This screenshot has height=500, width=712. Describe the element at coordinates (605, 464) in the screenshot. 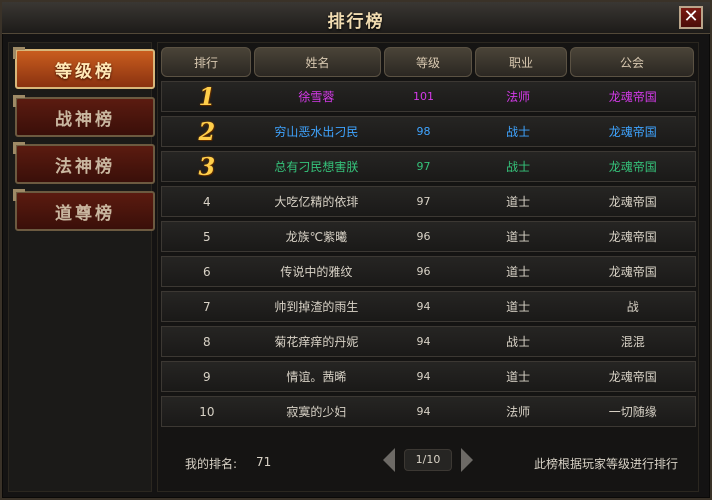

I see `ranking-note: 此榜根据玩家等级进行排行` at that location.